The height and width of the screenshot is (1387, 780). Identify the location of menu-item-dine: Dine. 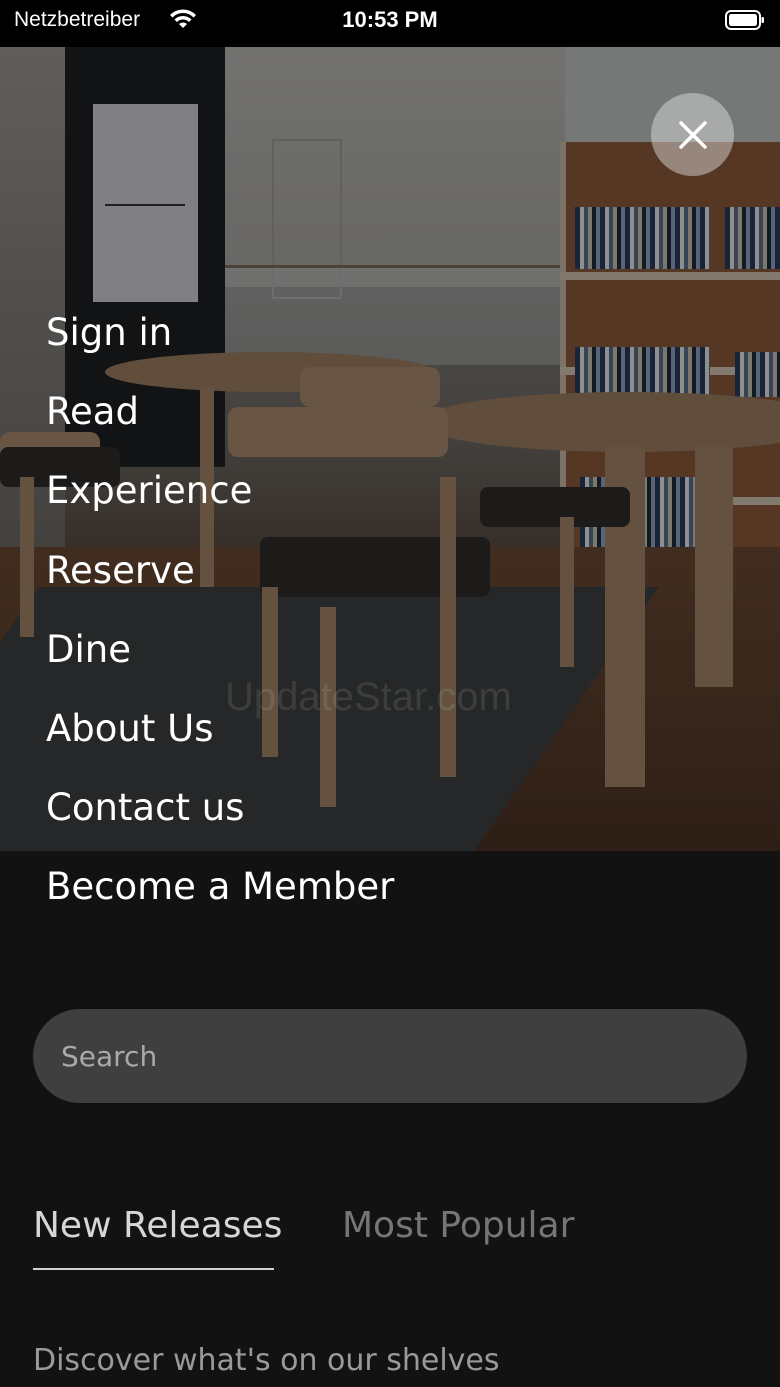
(220, 664).